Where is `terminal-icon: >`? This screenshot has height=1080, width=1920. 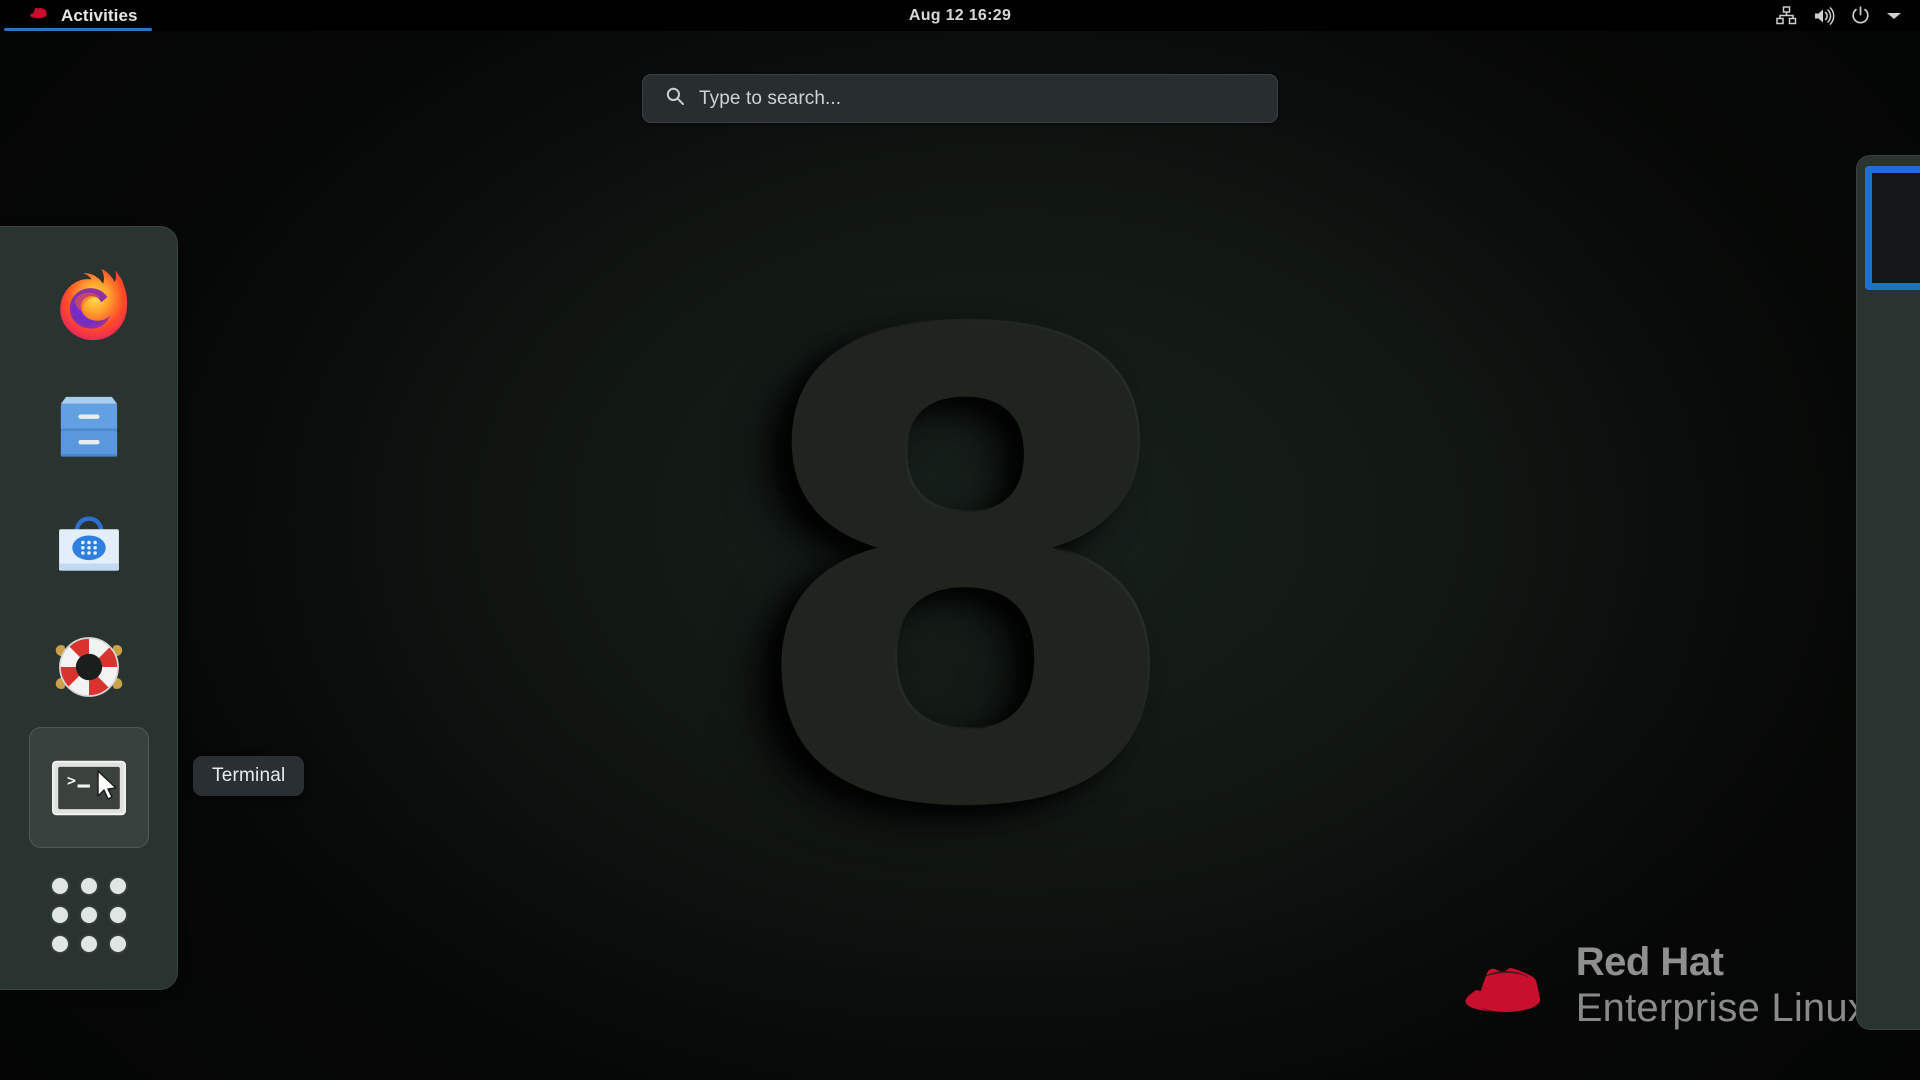 terminal-icon: > is located at coordinates (88, 787).